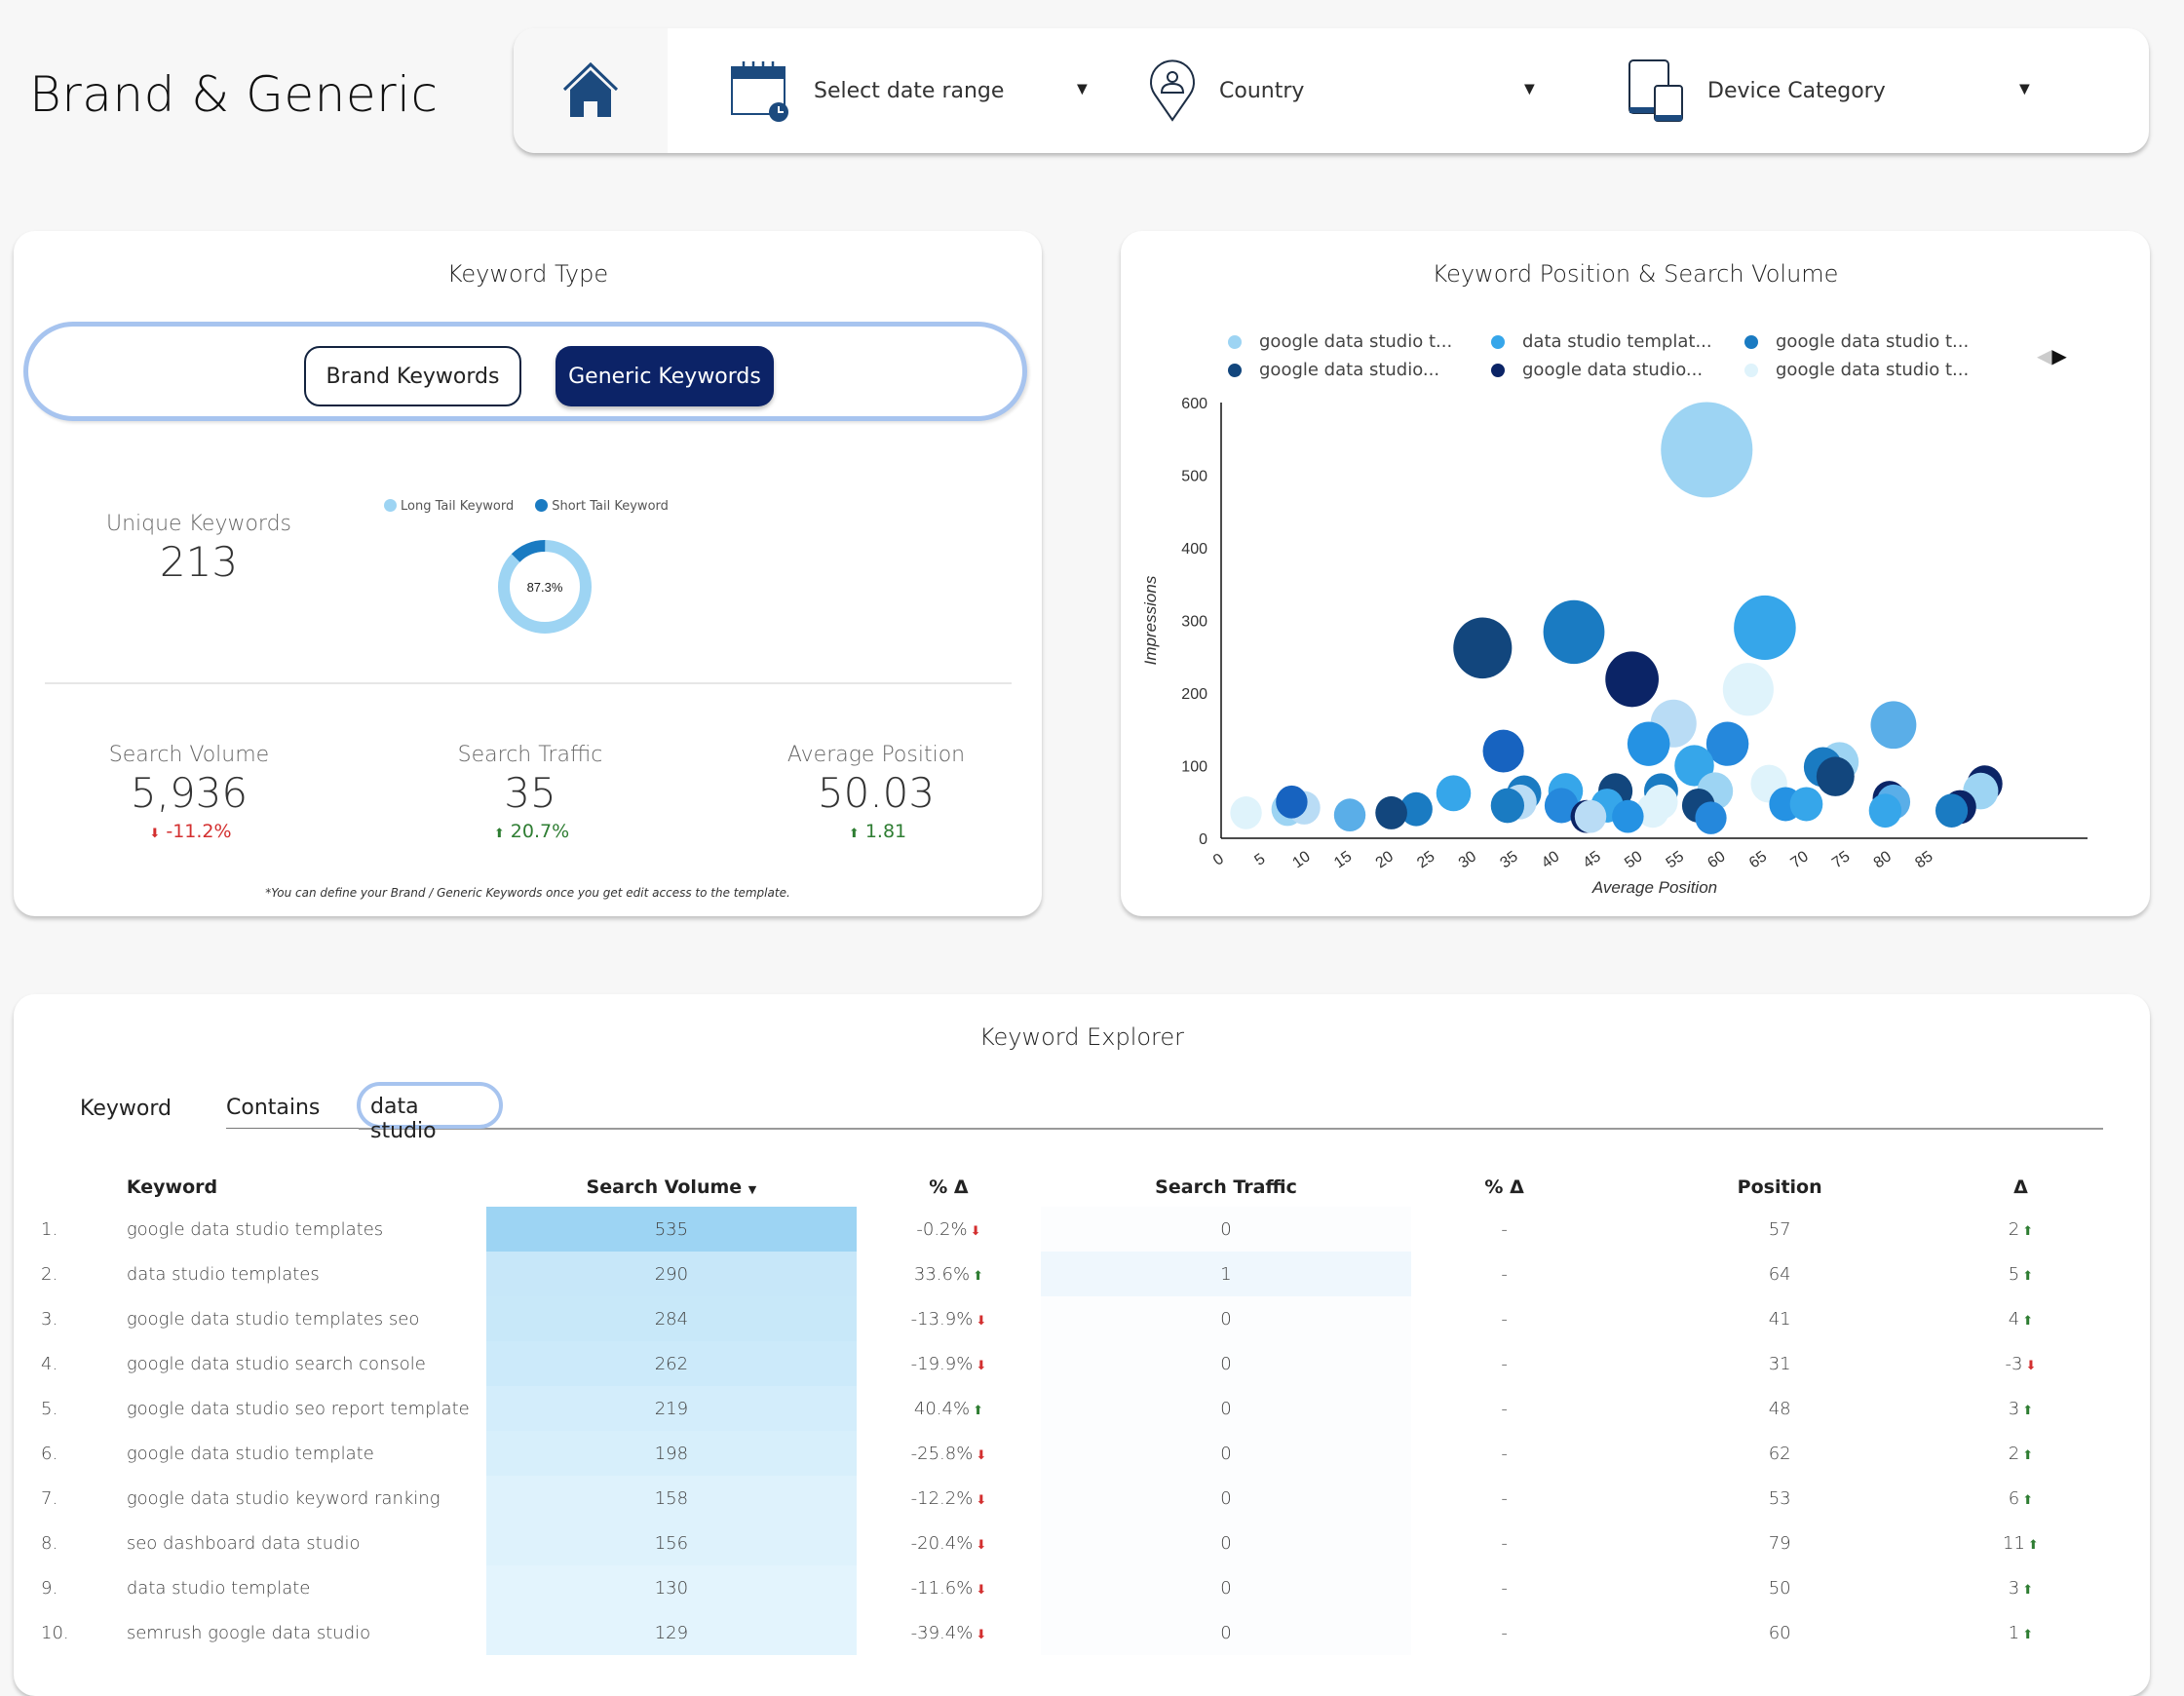 This screenshot has height=1696, width=2184. Describe the element at coordinates (2044, 355) in the screenshot. I see `legend-prev-icon: ◀` at that location.